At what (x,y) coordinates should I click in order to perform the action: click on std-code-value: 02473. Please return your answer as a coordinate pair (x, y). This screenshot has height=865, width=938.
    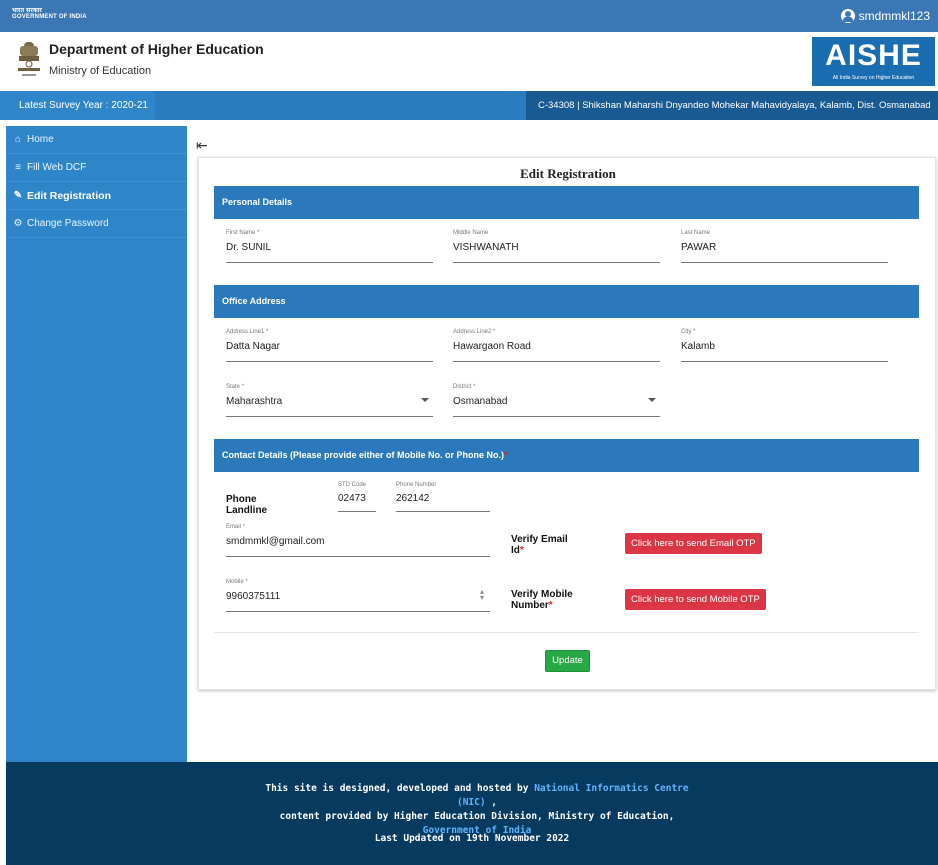
    Looking at the image, I should click on (352, 498).